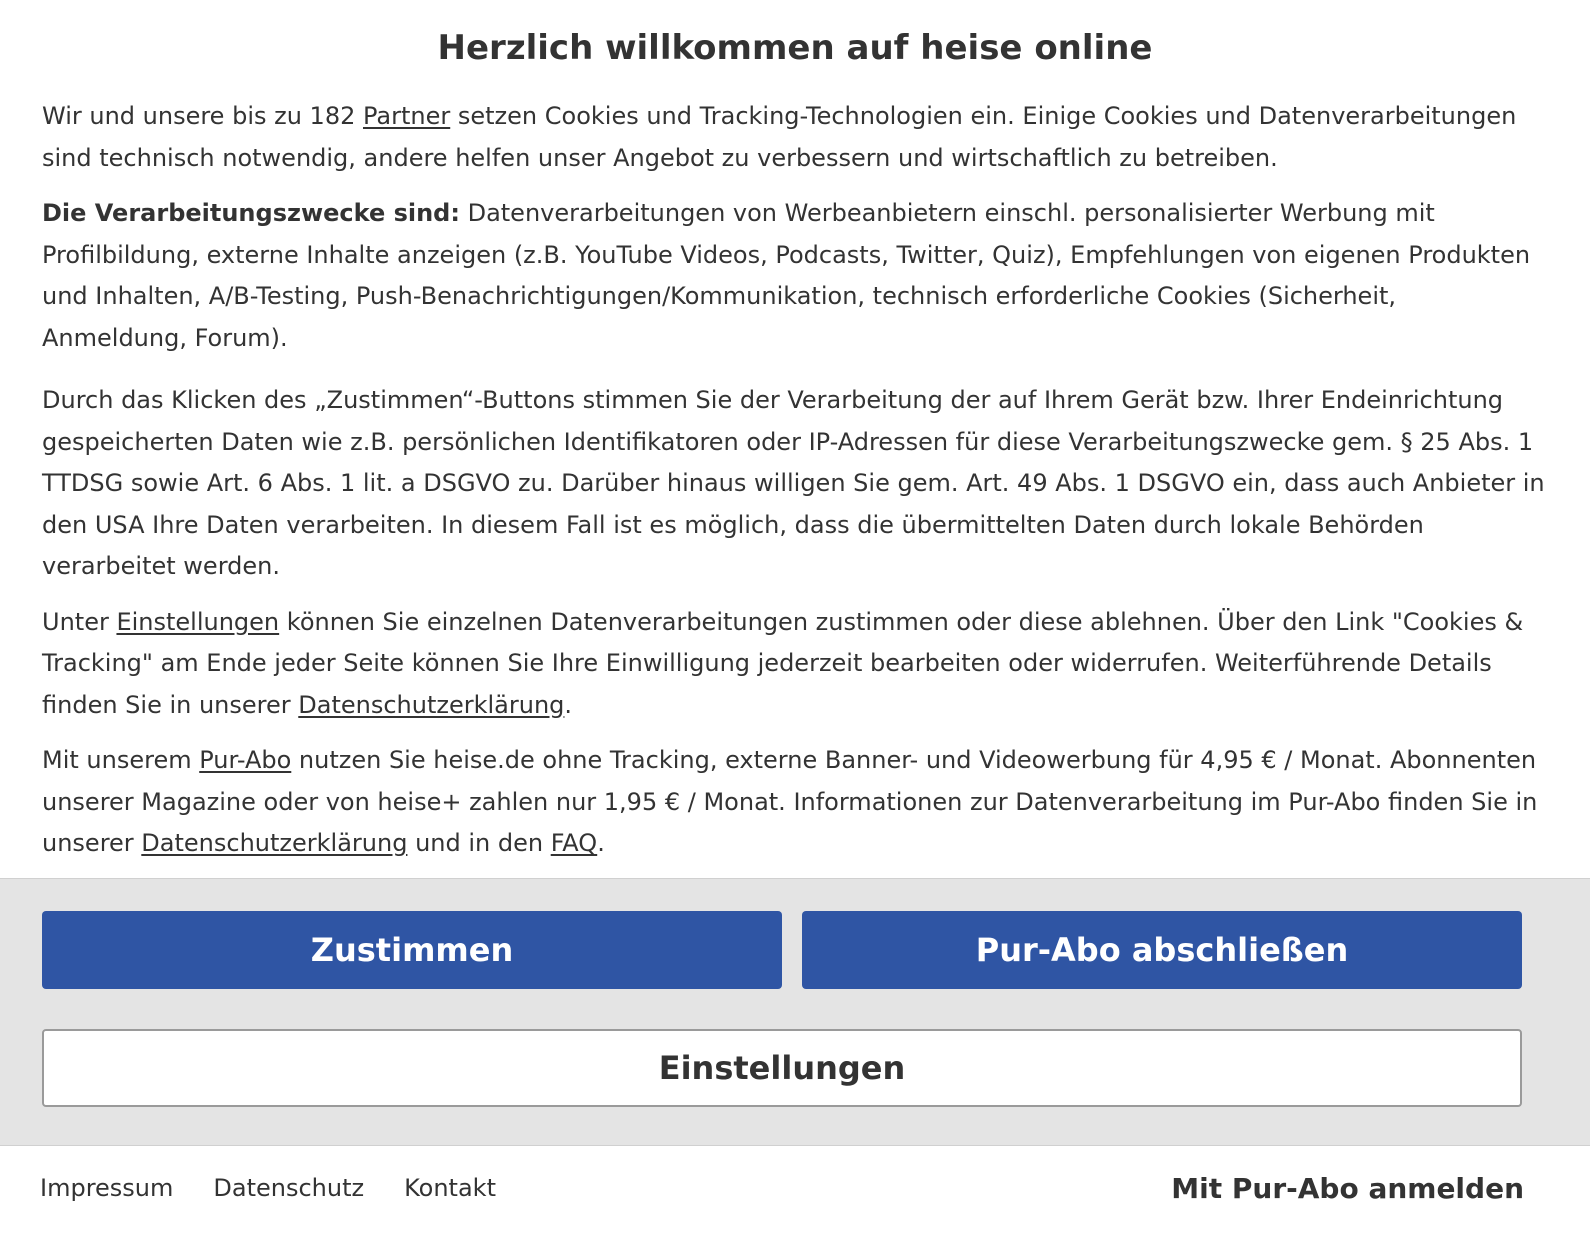 The height and width of the screenshot is (1260, 1590). Describe the element at coordinates (412, 950) in the screenshot. I see `accept-button: Zustimmen` at that location.